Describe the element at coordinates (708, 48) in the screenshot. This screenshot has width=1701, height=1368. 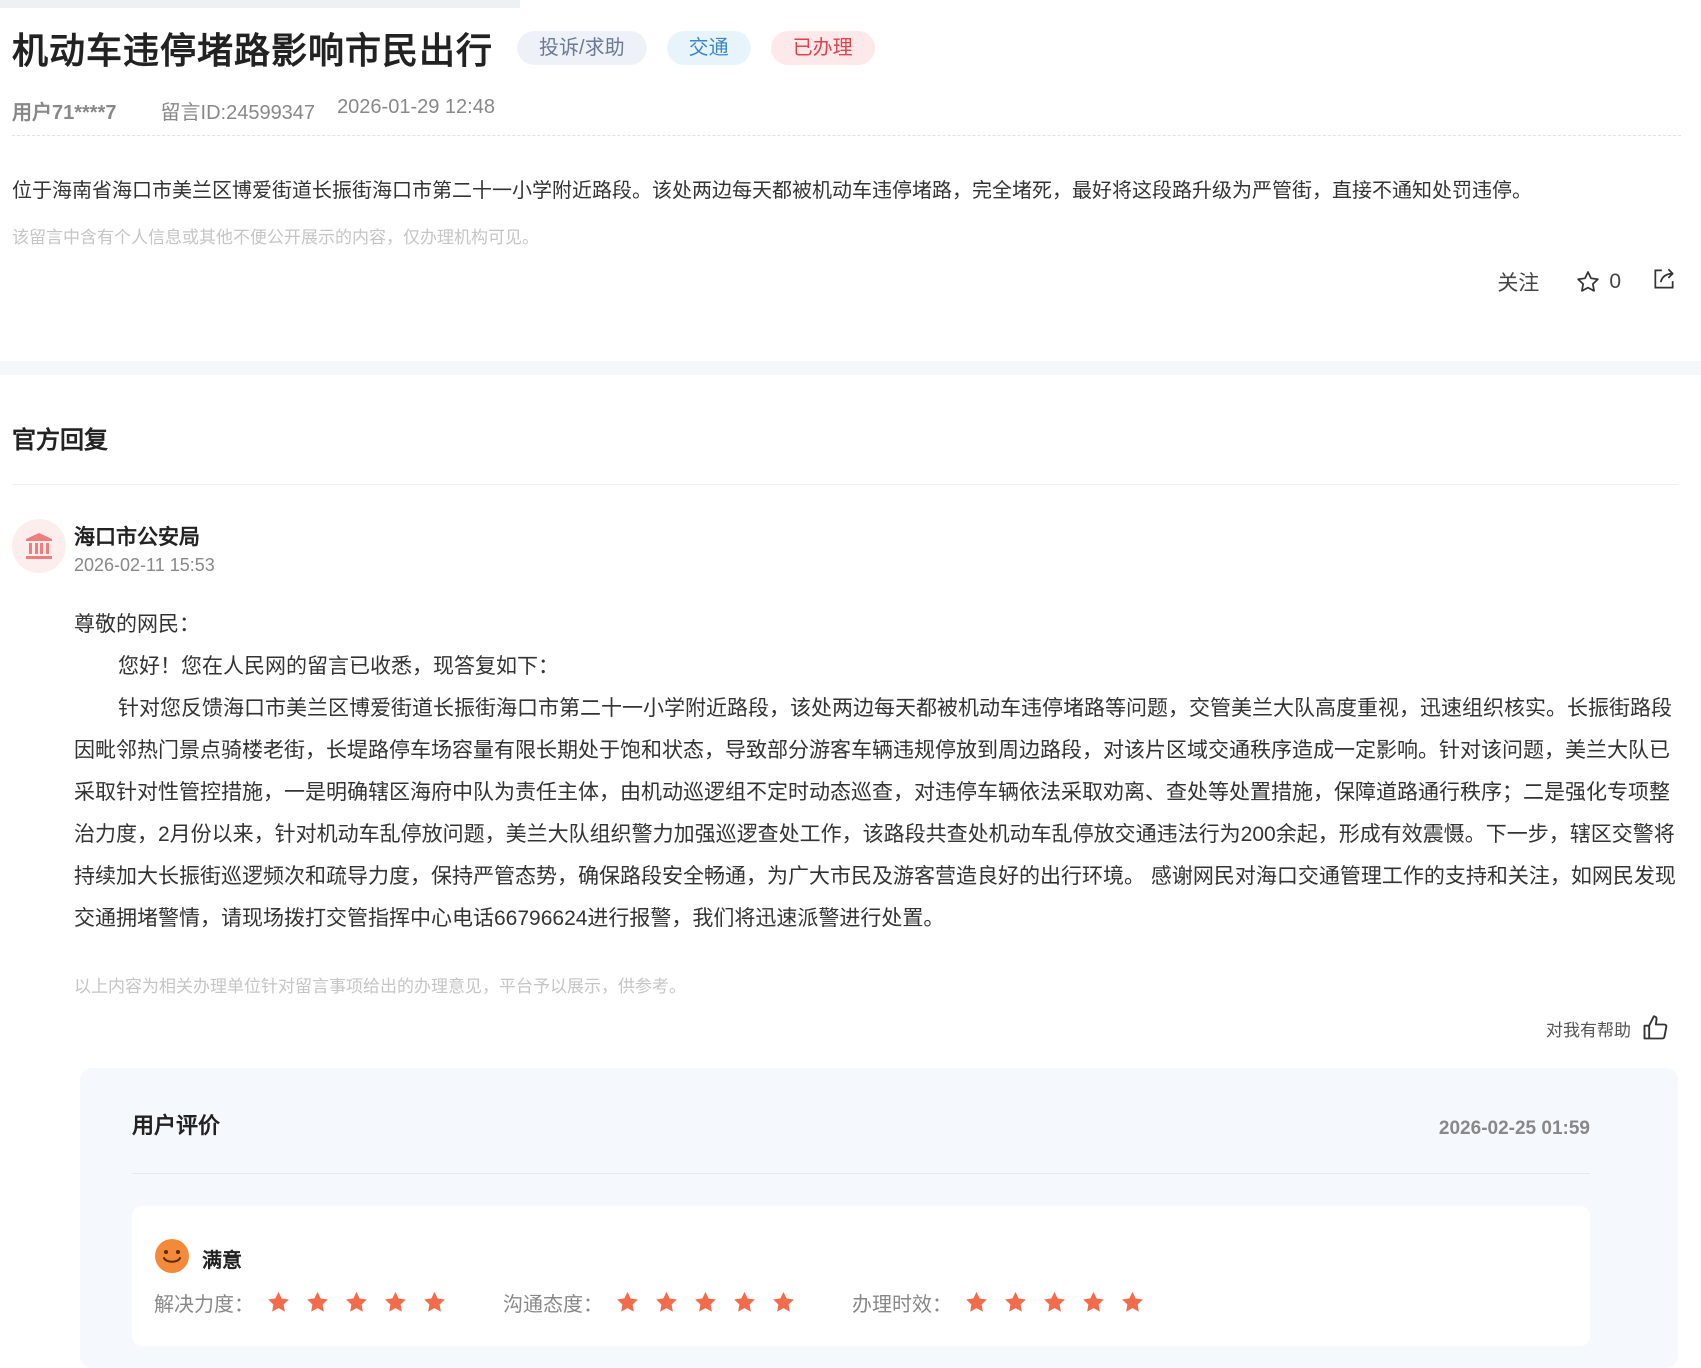
I see `tag-field: 交通` at that location.